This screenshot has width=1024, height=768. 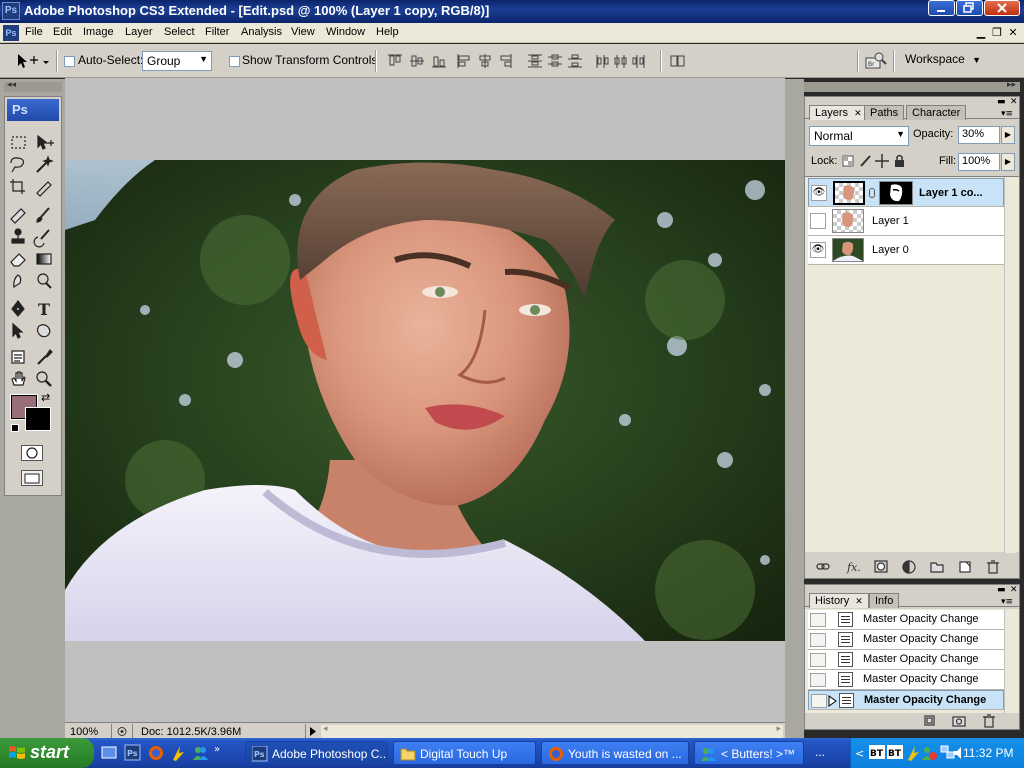 What do you see at coordinates (179, 32) in the screenshot?
I see `menu-select: Select` at bounding box center [179, 32].